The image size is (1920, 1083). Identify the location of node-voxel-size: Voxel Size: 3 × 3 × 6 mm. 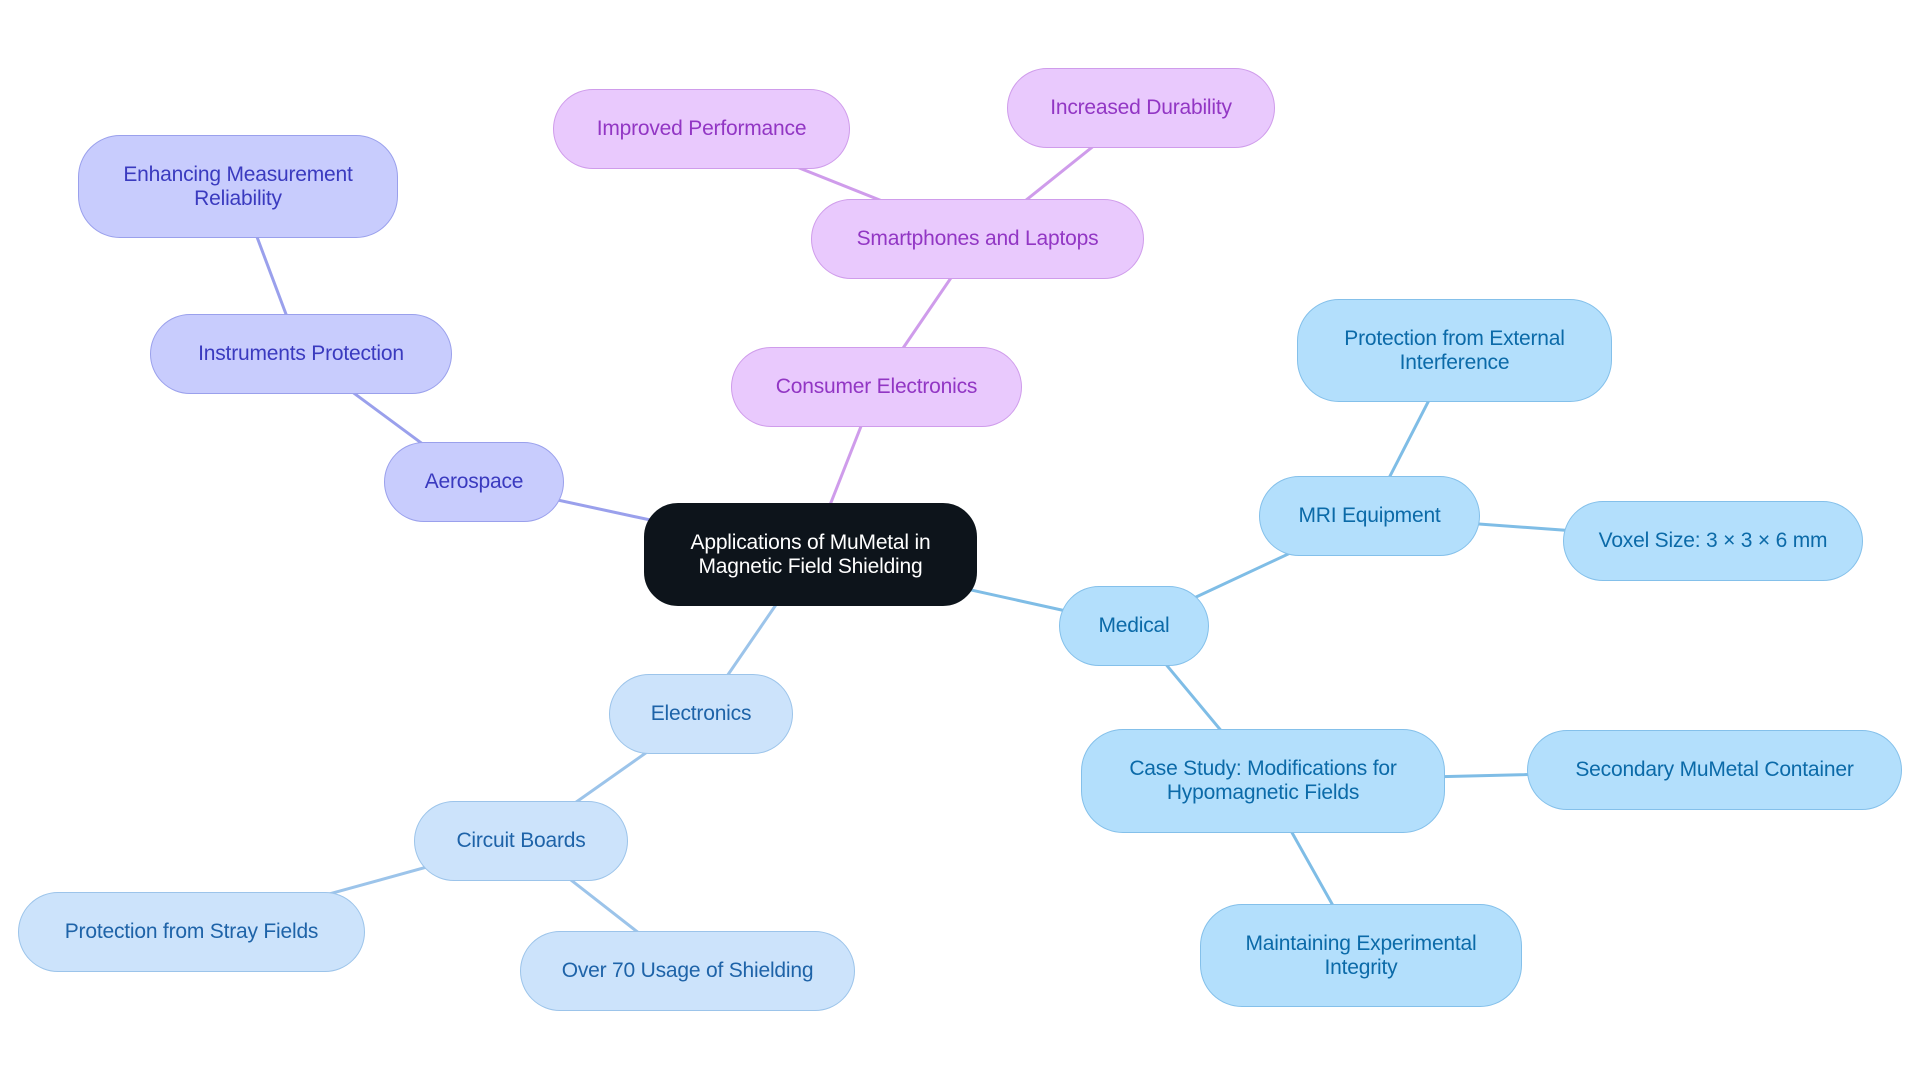
(1713, 541).